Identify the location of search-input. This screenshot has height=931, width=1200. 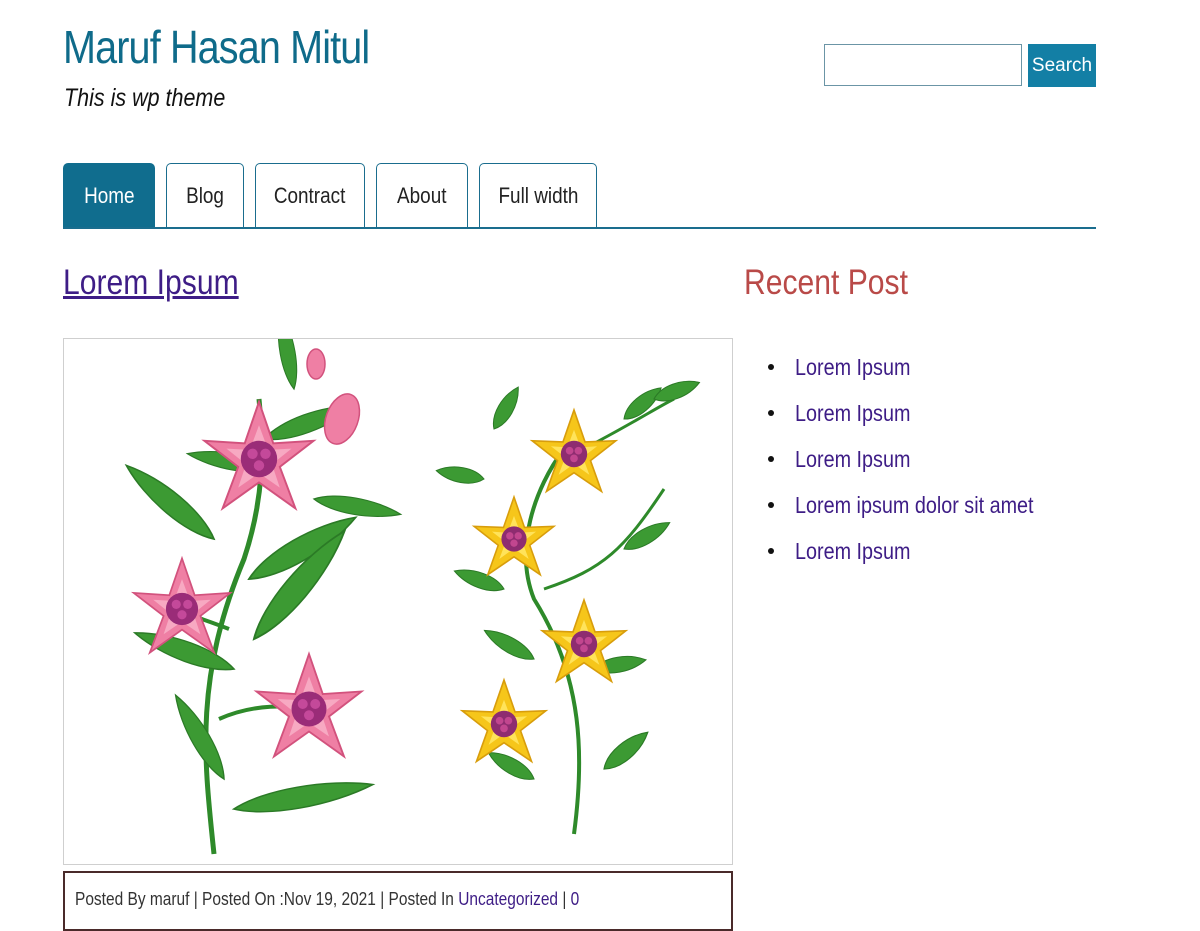
(923, 65).